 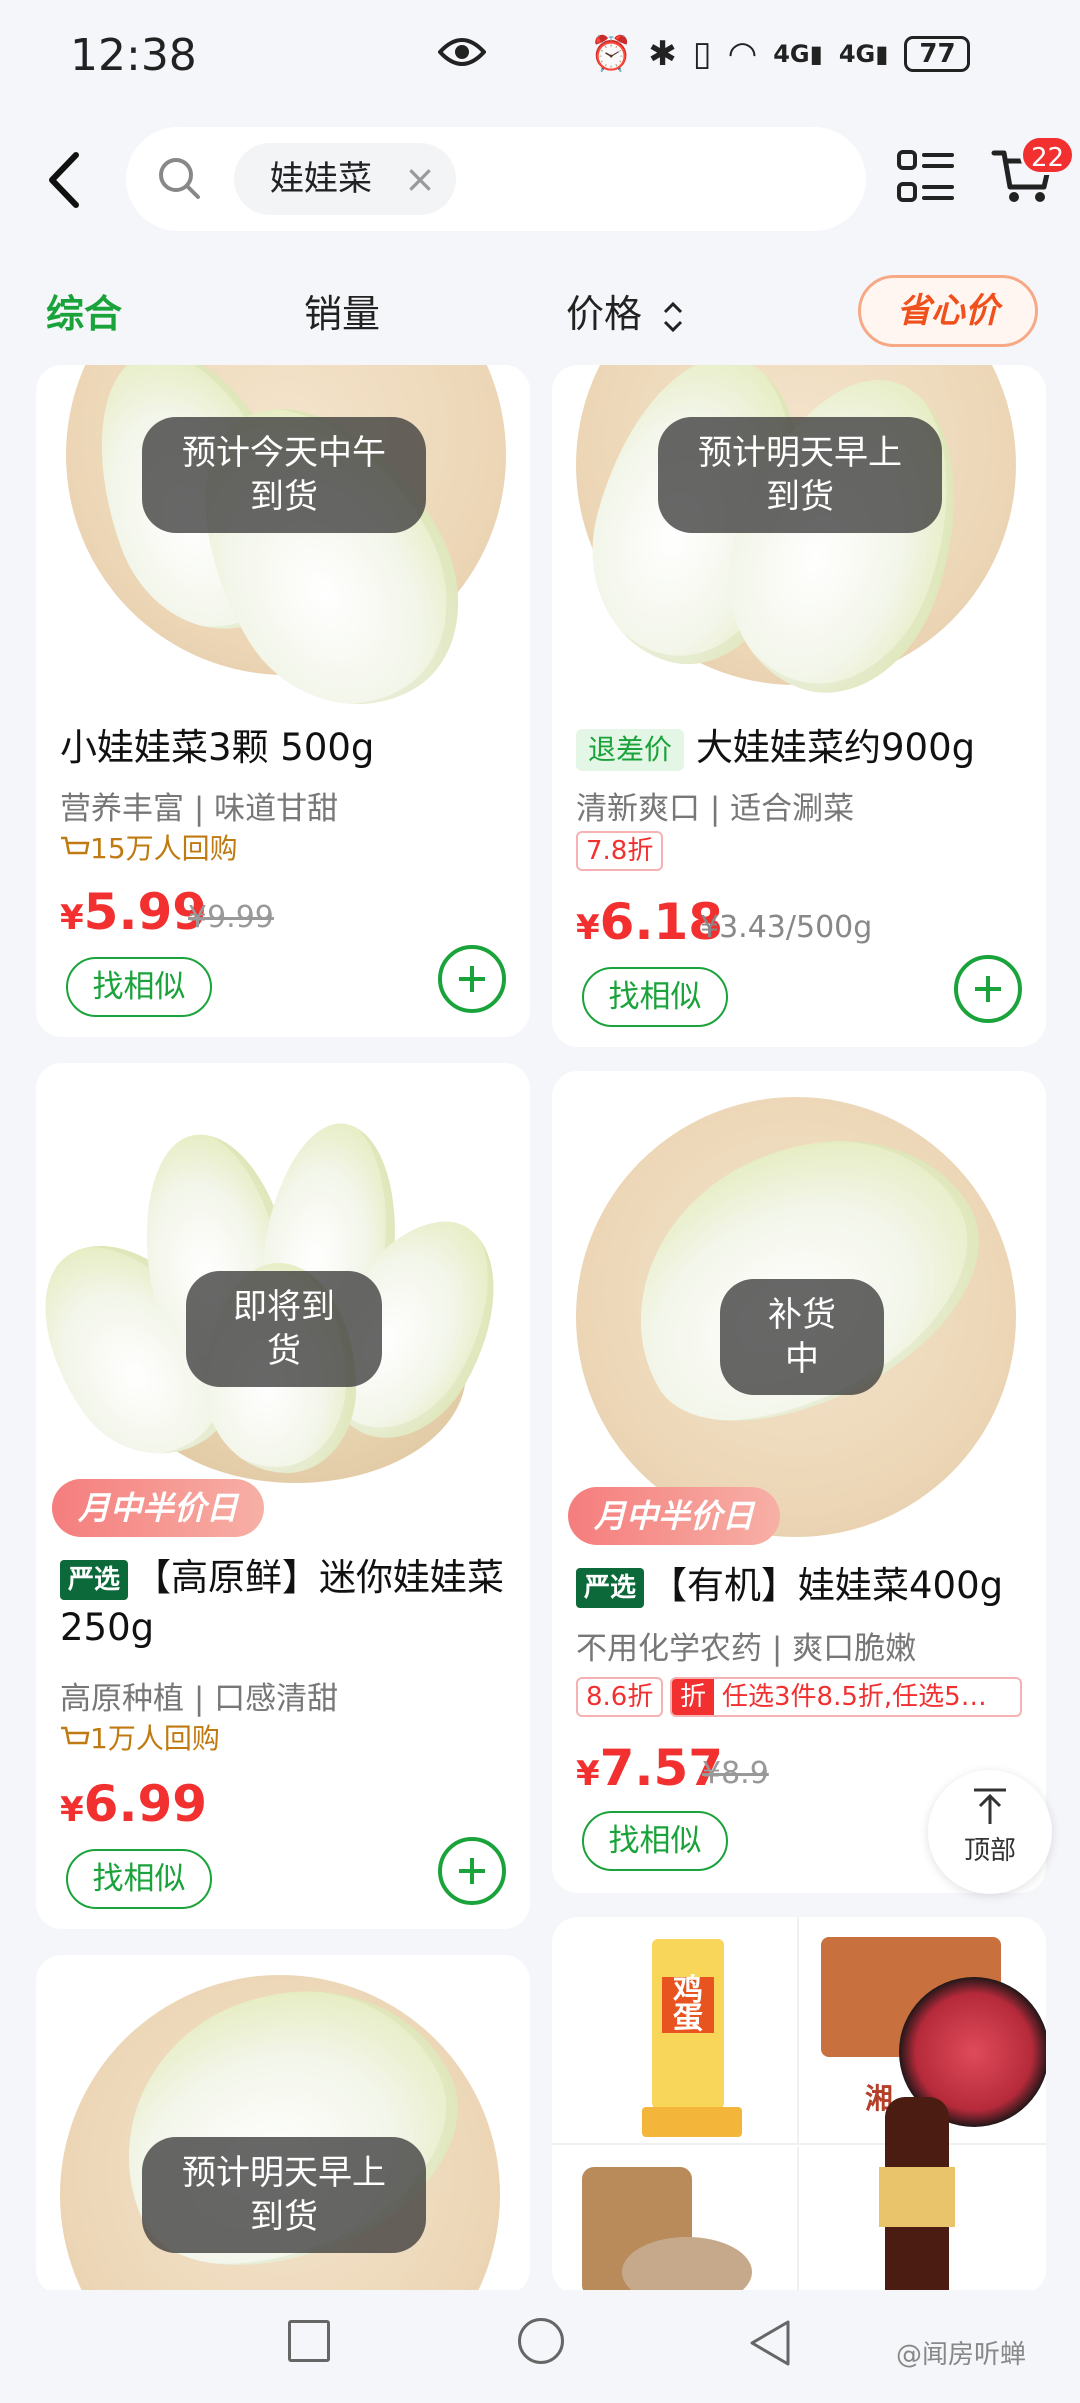 What do you see at coordinates (990, 1832) in the screenshot?
I see `back-to-top-button: 顶部` at bounding box center [990, 1832].